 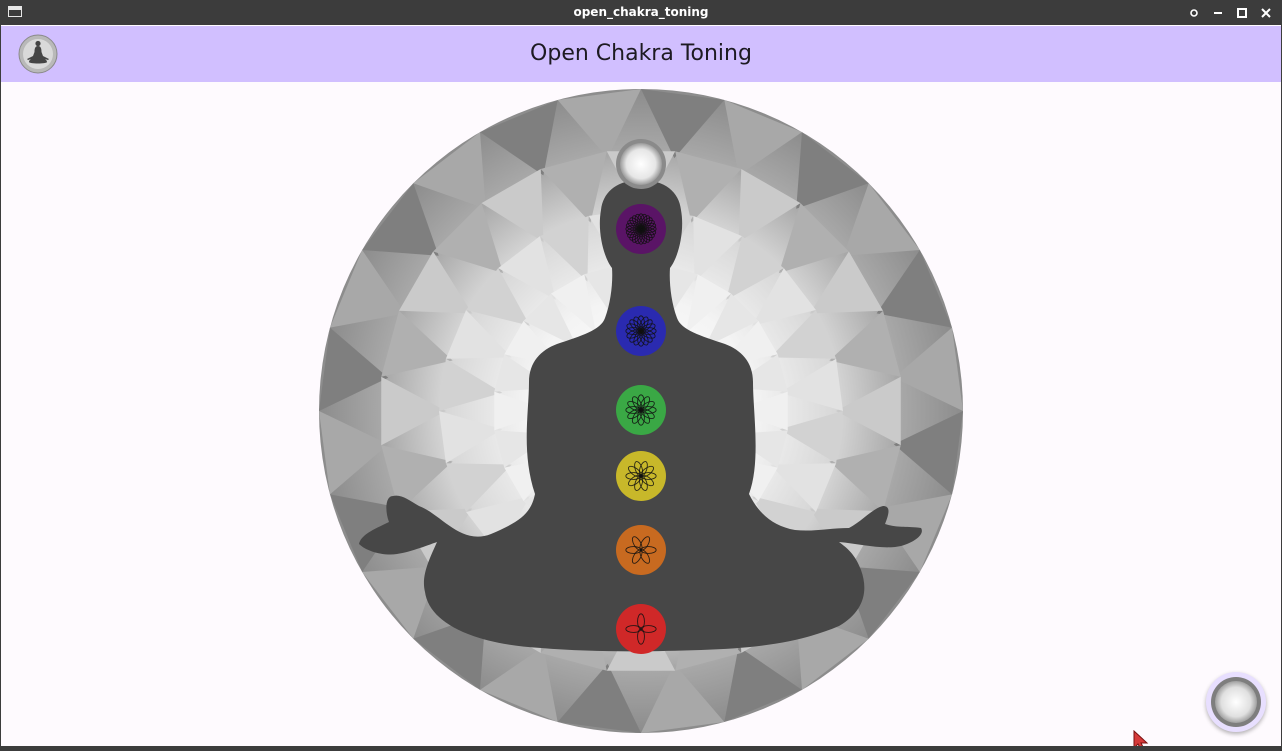 What do you see at coordinates (641, 550) in the screenshot?
I see `chakra-sacral` at bounding box center [641, 550].